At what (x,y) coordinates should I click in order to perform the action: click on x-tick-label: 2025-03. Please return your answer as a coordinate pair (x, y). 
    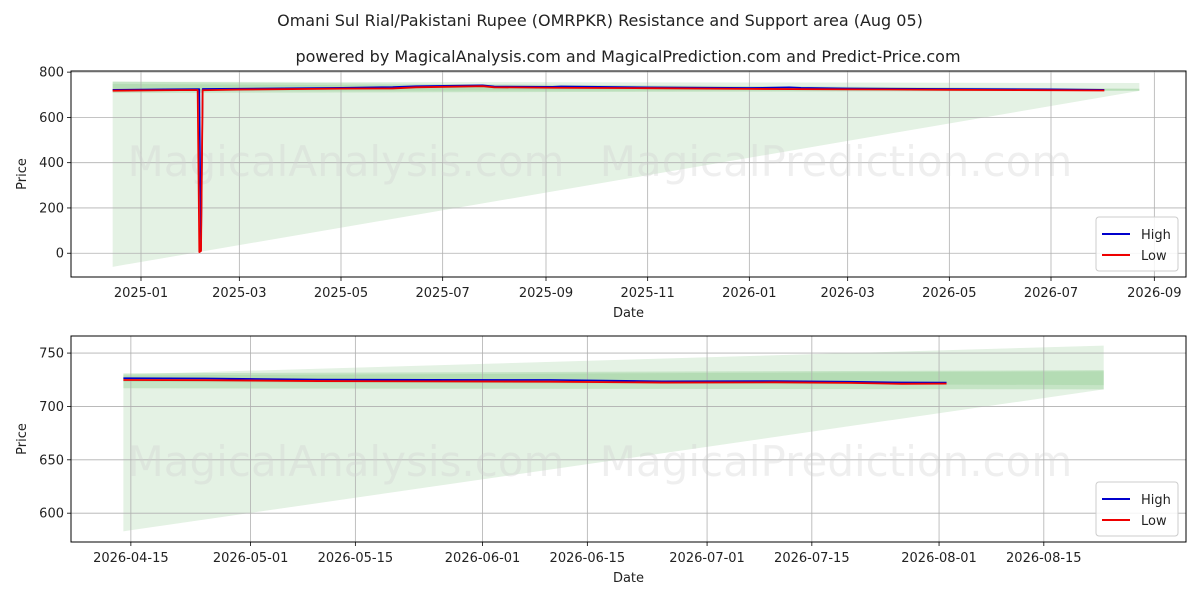
    Looking at the image, I should click on (239, 293).